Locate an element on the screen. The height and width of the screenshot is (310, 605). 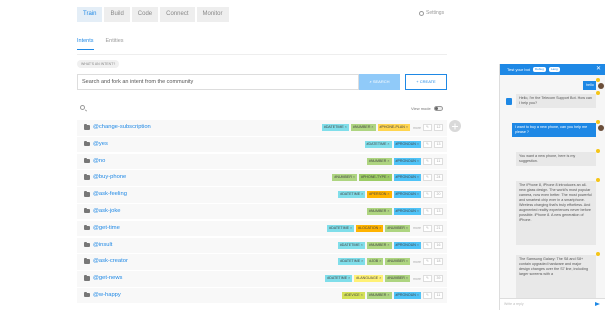
intent-row: @w-happy #DEVICE × #NUMBER × #PRONOUN × ✎ 11 is located at coordinates (262, 295).